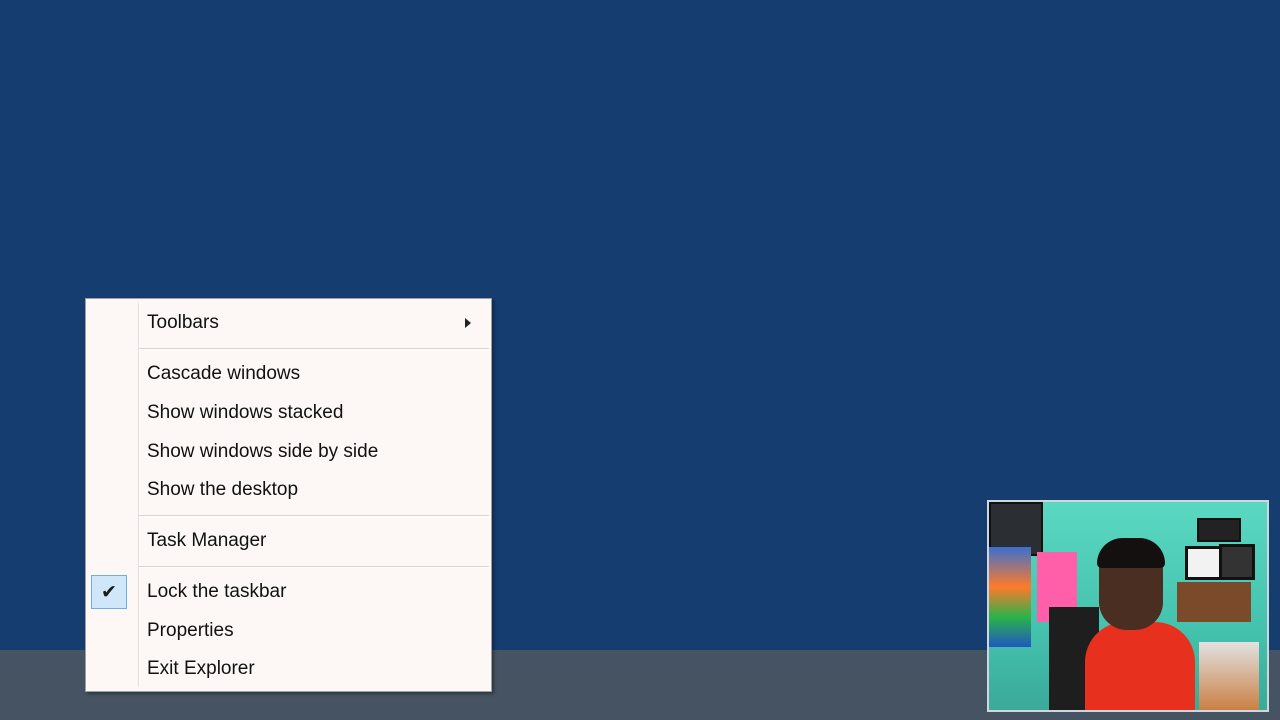 The height and width of the screenshot is (720, 1280). I want to click on menu-item-label: Cascade windows, so click(224, 373).